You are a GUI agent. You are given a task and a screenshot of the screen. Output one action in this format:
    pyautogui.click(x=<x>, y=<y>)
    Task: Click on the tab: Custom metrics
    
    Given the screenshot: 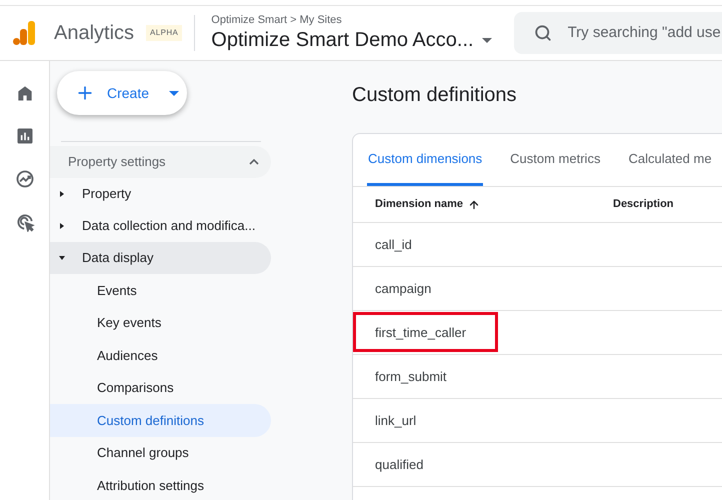 What is the action you would take?
    pyautogui.click(x=555, y=160)
    